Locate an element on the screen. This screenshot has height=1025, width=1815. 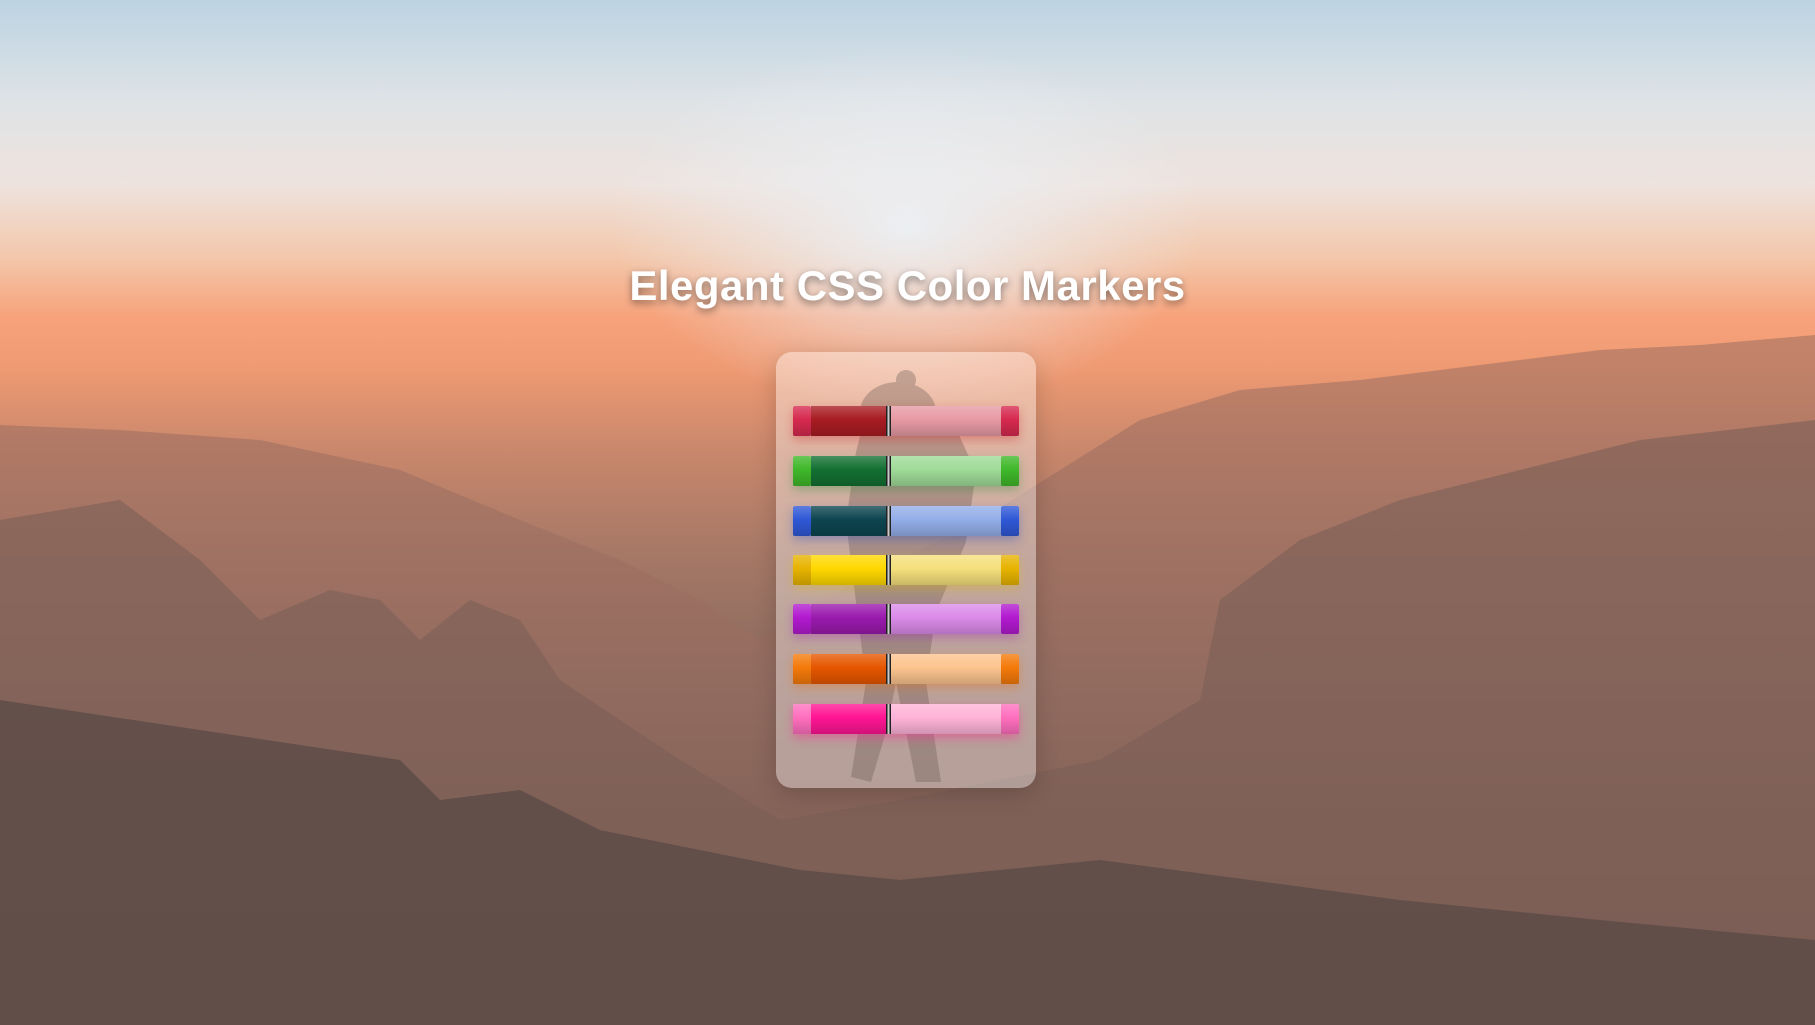
marker-orange is located at coordinates (906, 669).